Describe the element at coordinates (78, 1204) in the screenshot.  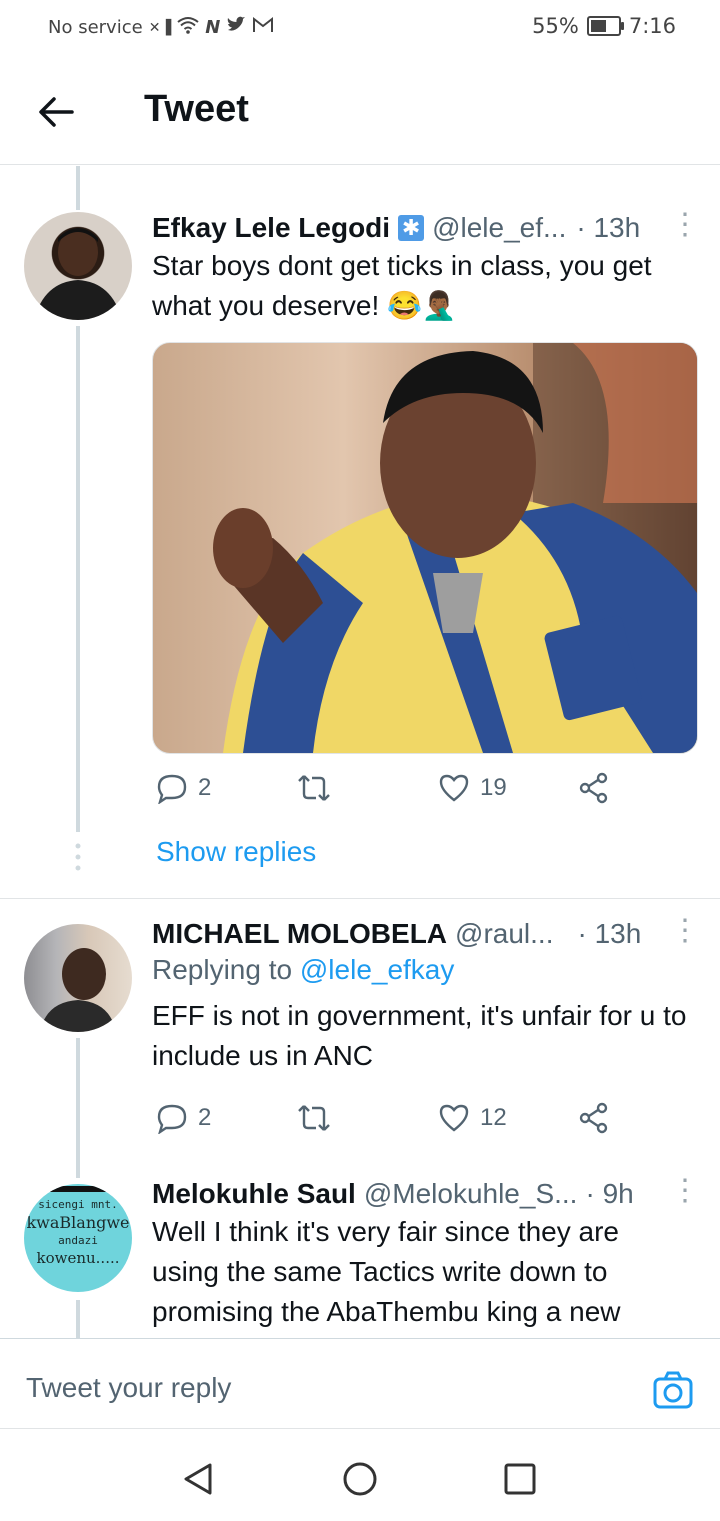
I see `avatar-text: sicengi mnt.` at that location.